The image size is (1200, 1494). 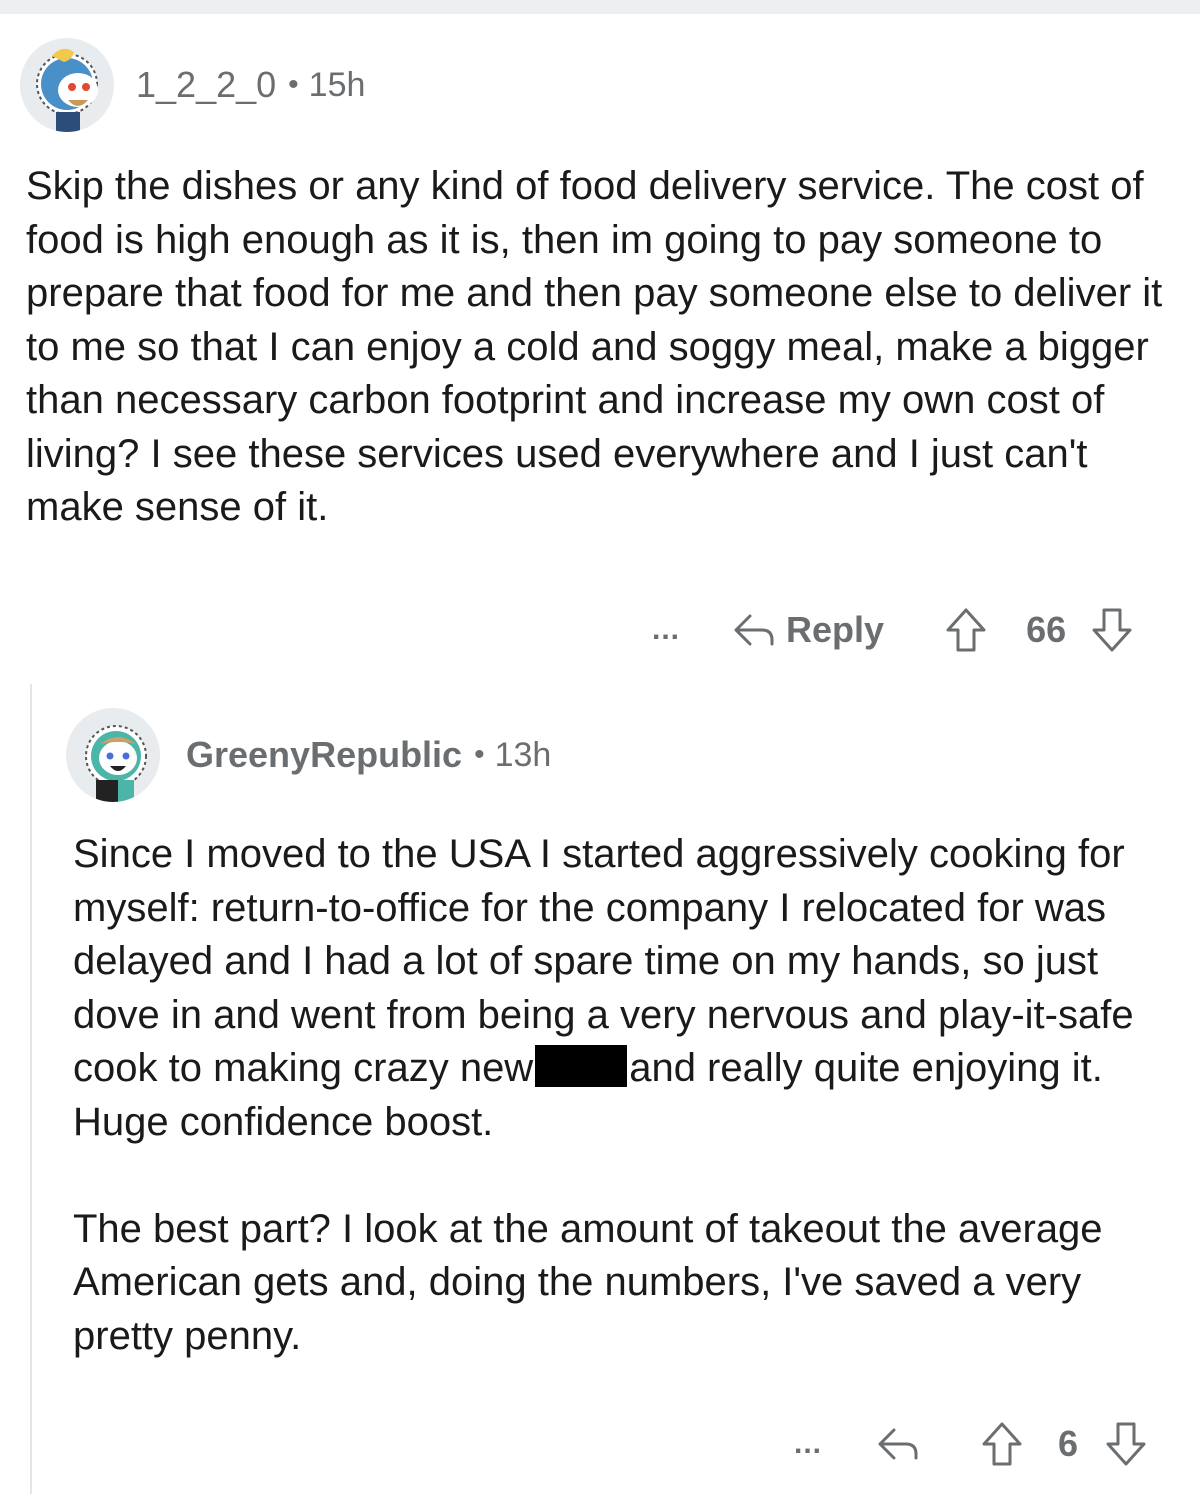 What do you see at coordinates (893, 630) in the screenshot?
I see `comment-actions: ... Reply 66` at bounding box center [893, 630].